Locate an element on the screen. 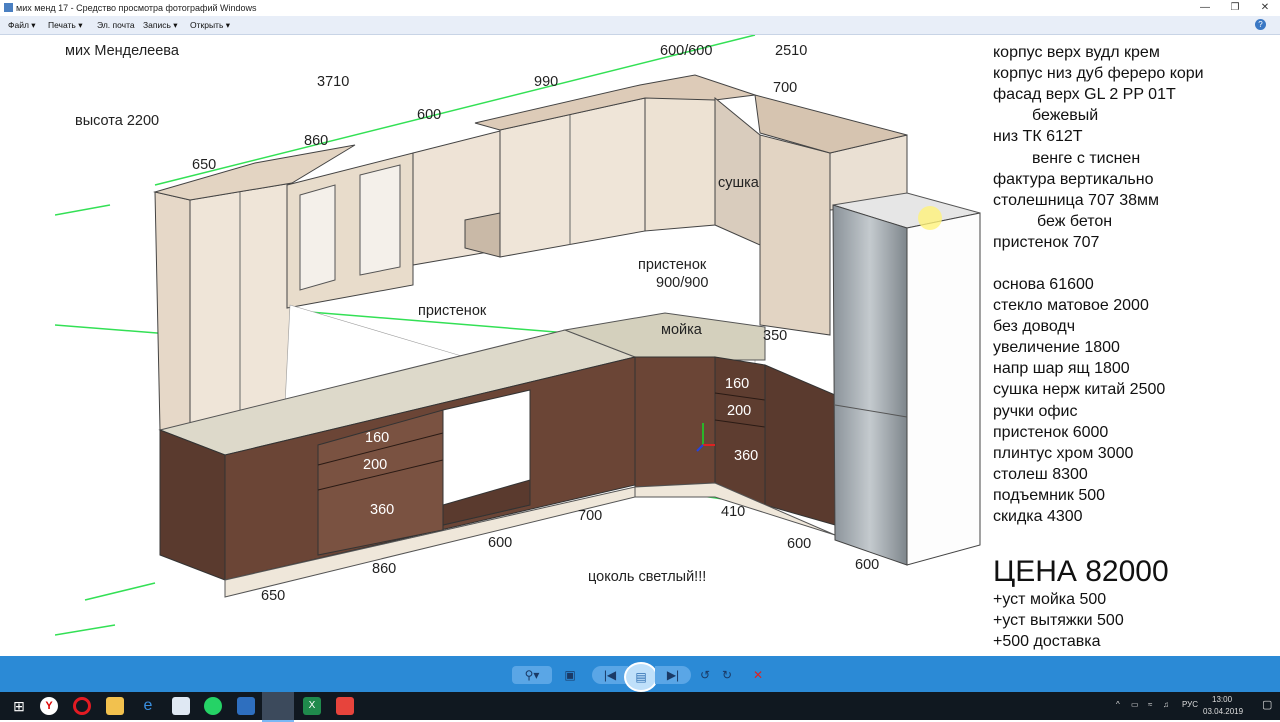 The height and width of the screenshot is (722, 1280). rotate-left-icon: ↺ is located at coordinates (705, 675).